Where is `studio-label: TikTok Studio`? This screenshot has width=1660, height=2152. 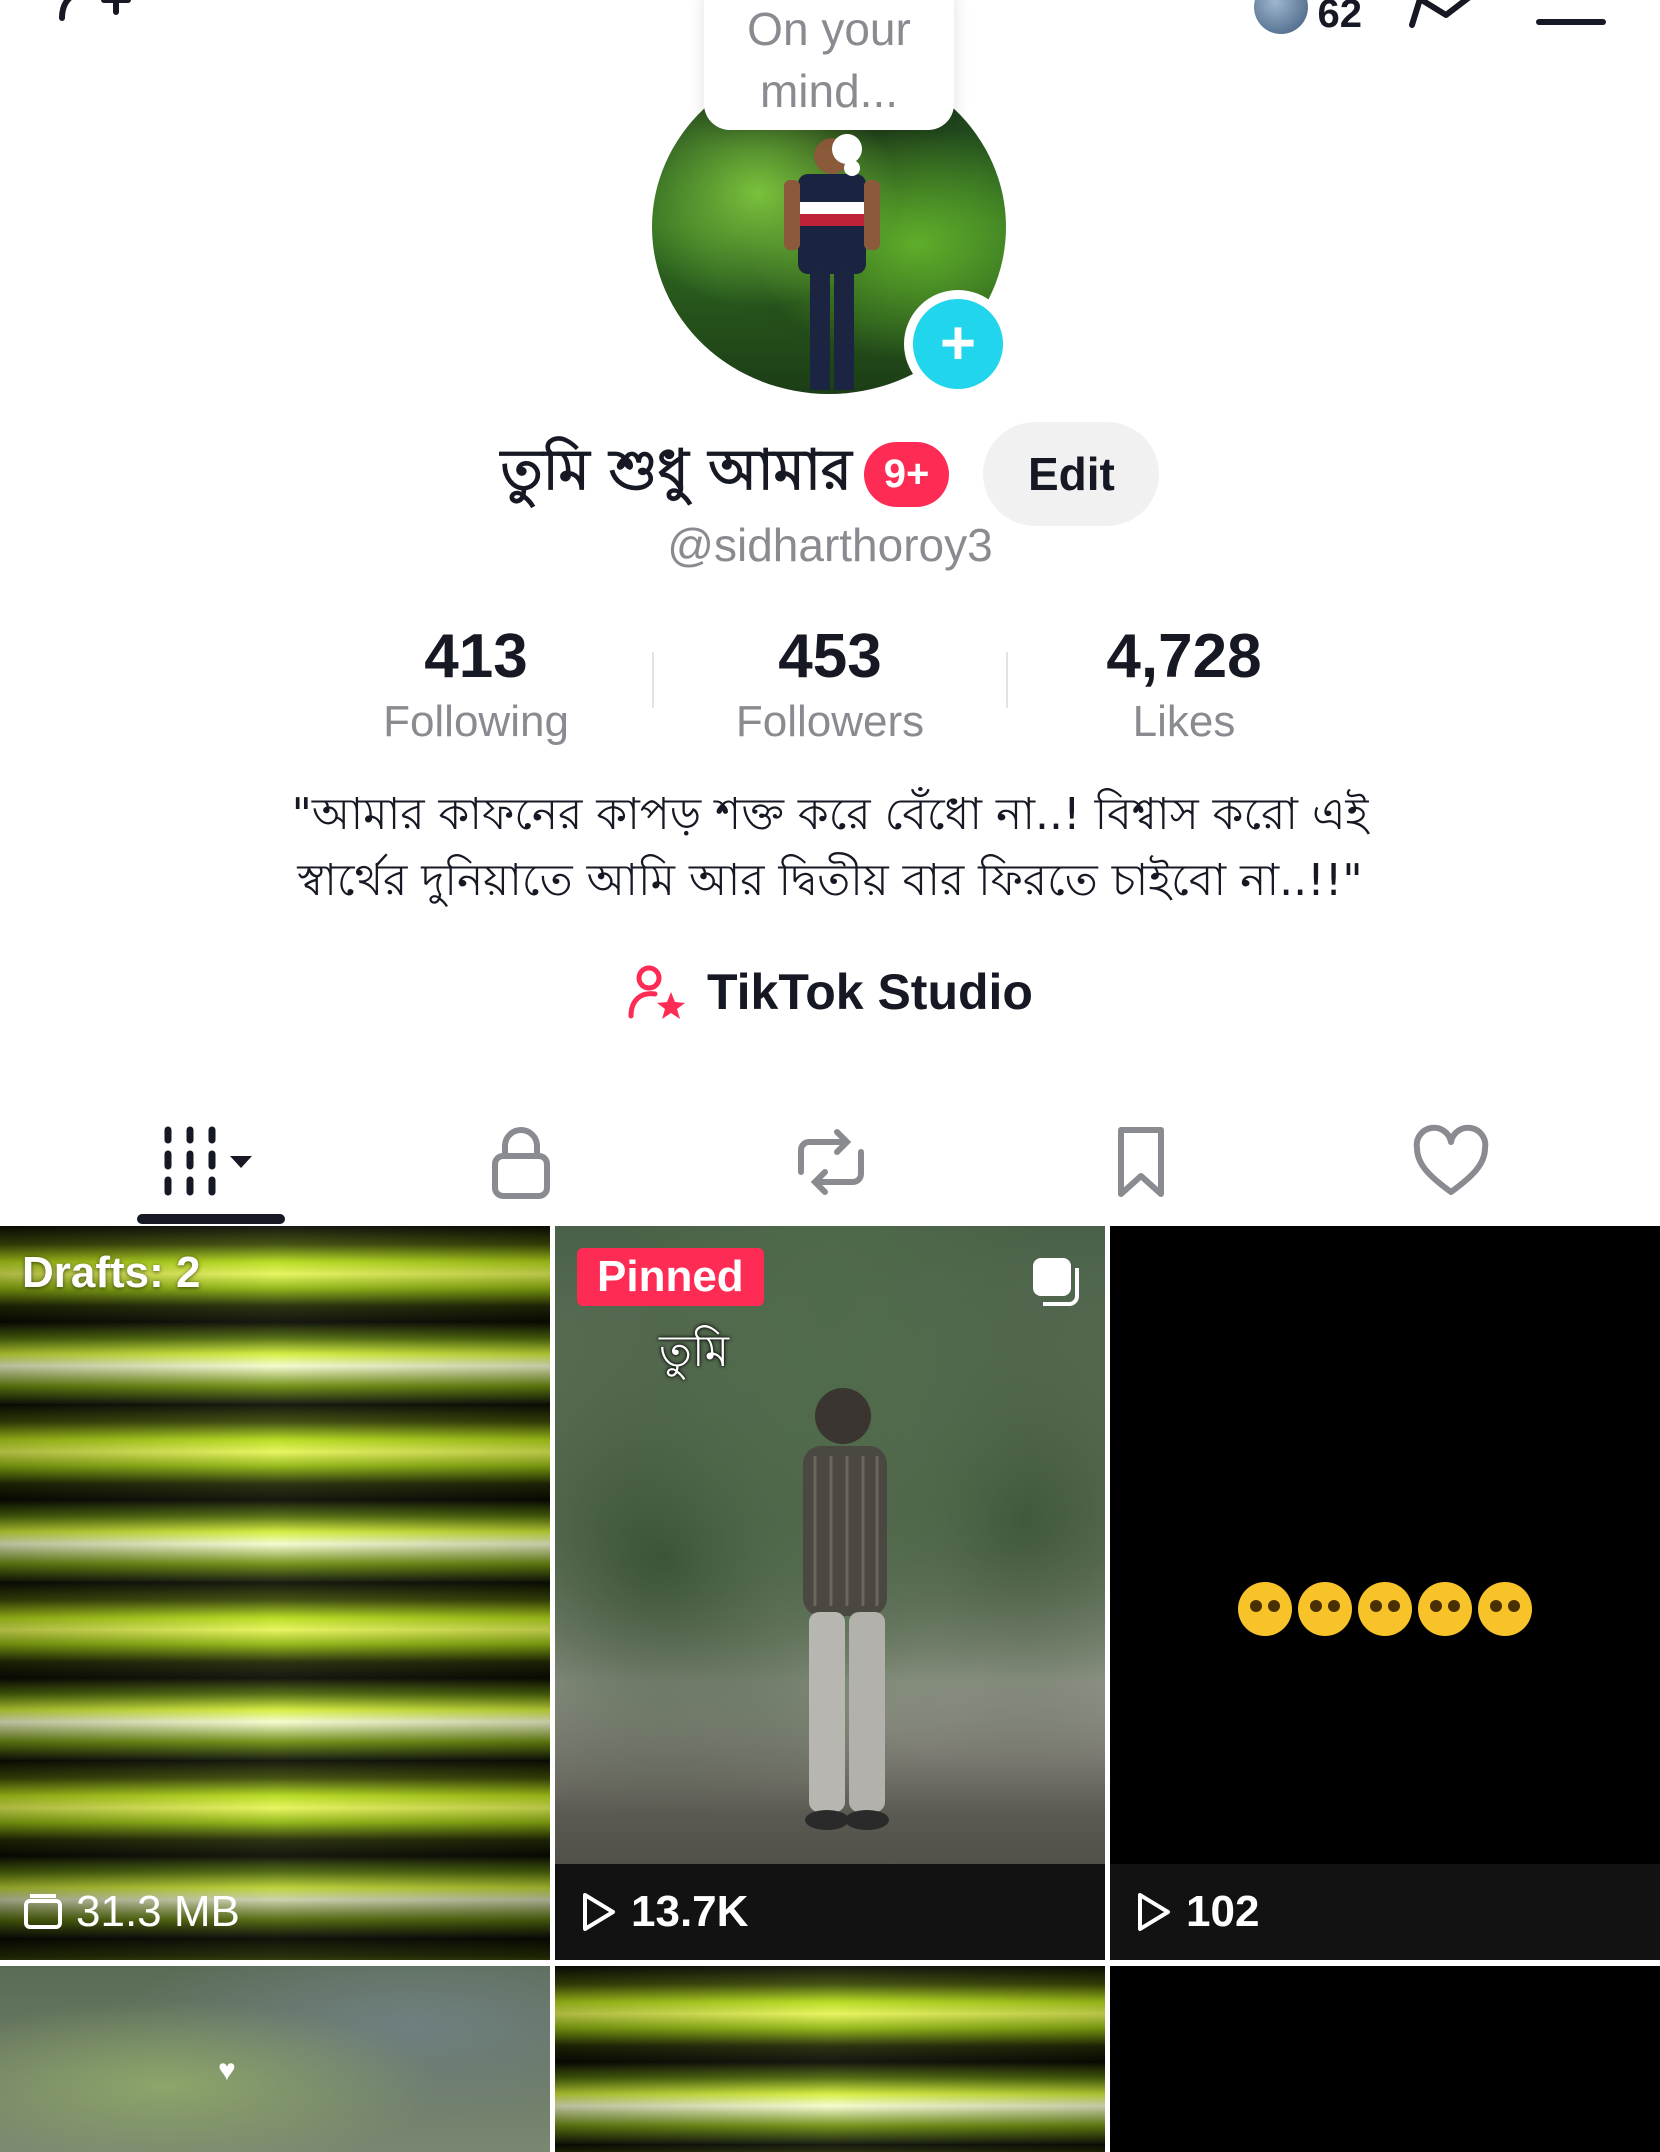
studio-label: TikTok Studio is located at coordinates (870, 992).